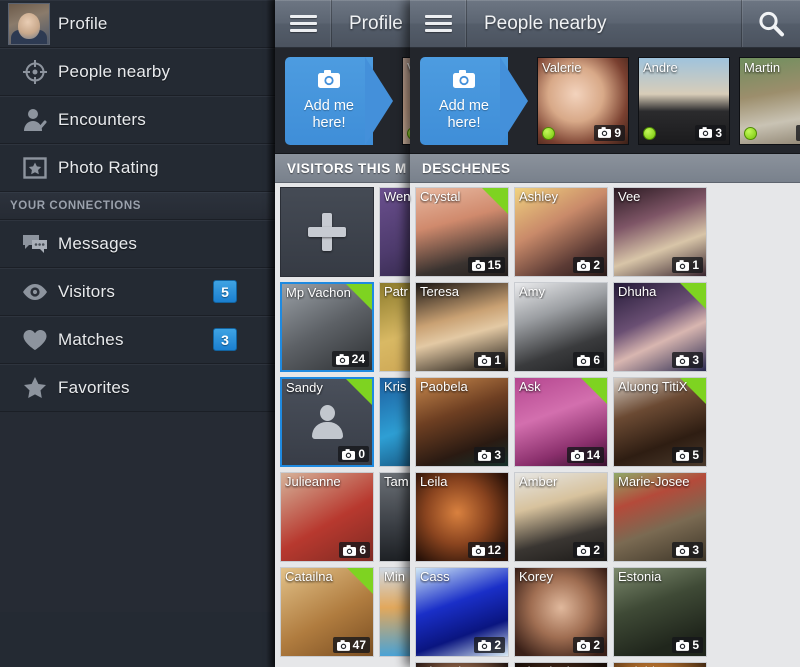 The width and height of the screenshot is (800, 667). Describe the element at coordinates (588, 360) in the screenshot. I see `photo-count-badge: 6` at that location.